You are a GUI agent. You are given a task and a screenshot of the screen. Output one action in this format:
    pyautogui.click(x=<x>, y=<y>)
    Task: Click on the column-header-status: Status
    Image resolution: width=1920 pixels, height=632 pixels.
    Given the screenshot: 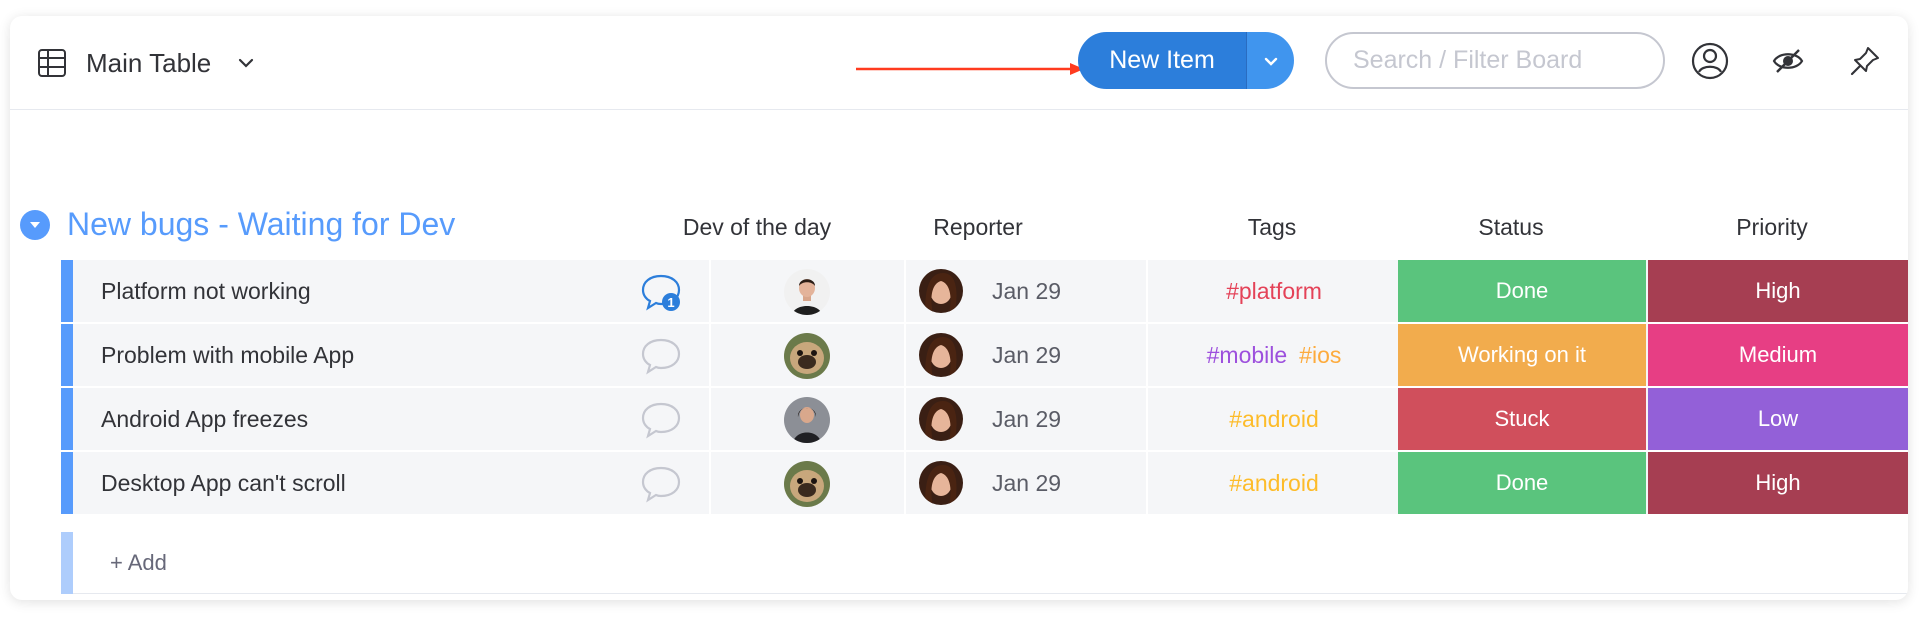 What is the action you would take?
    pyautogui.click(x=1511, y=227)
    